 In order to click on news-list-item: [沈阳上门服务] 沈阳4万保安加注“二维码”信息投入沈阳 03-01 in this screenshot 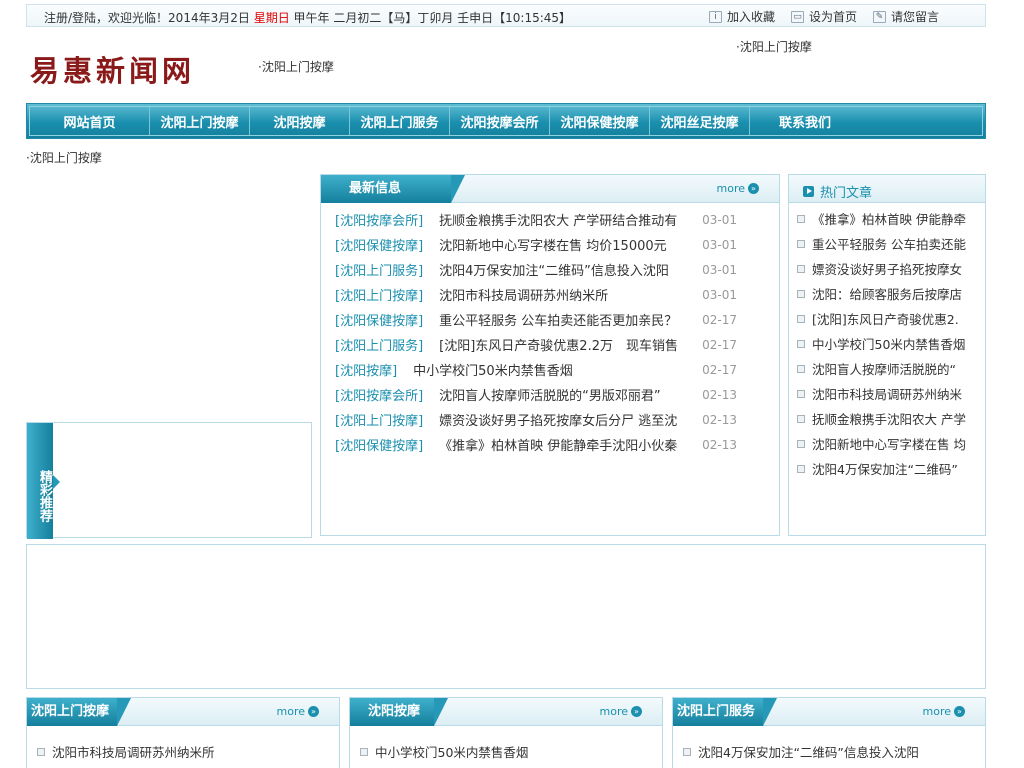, I will do `click(536, 269)`.